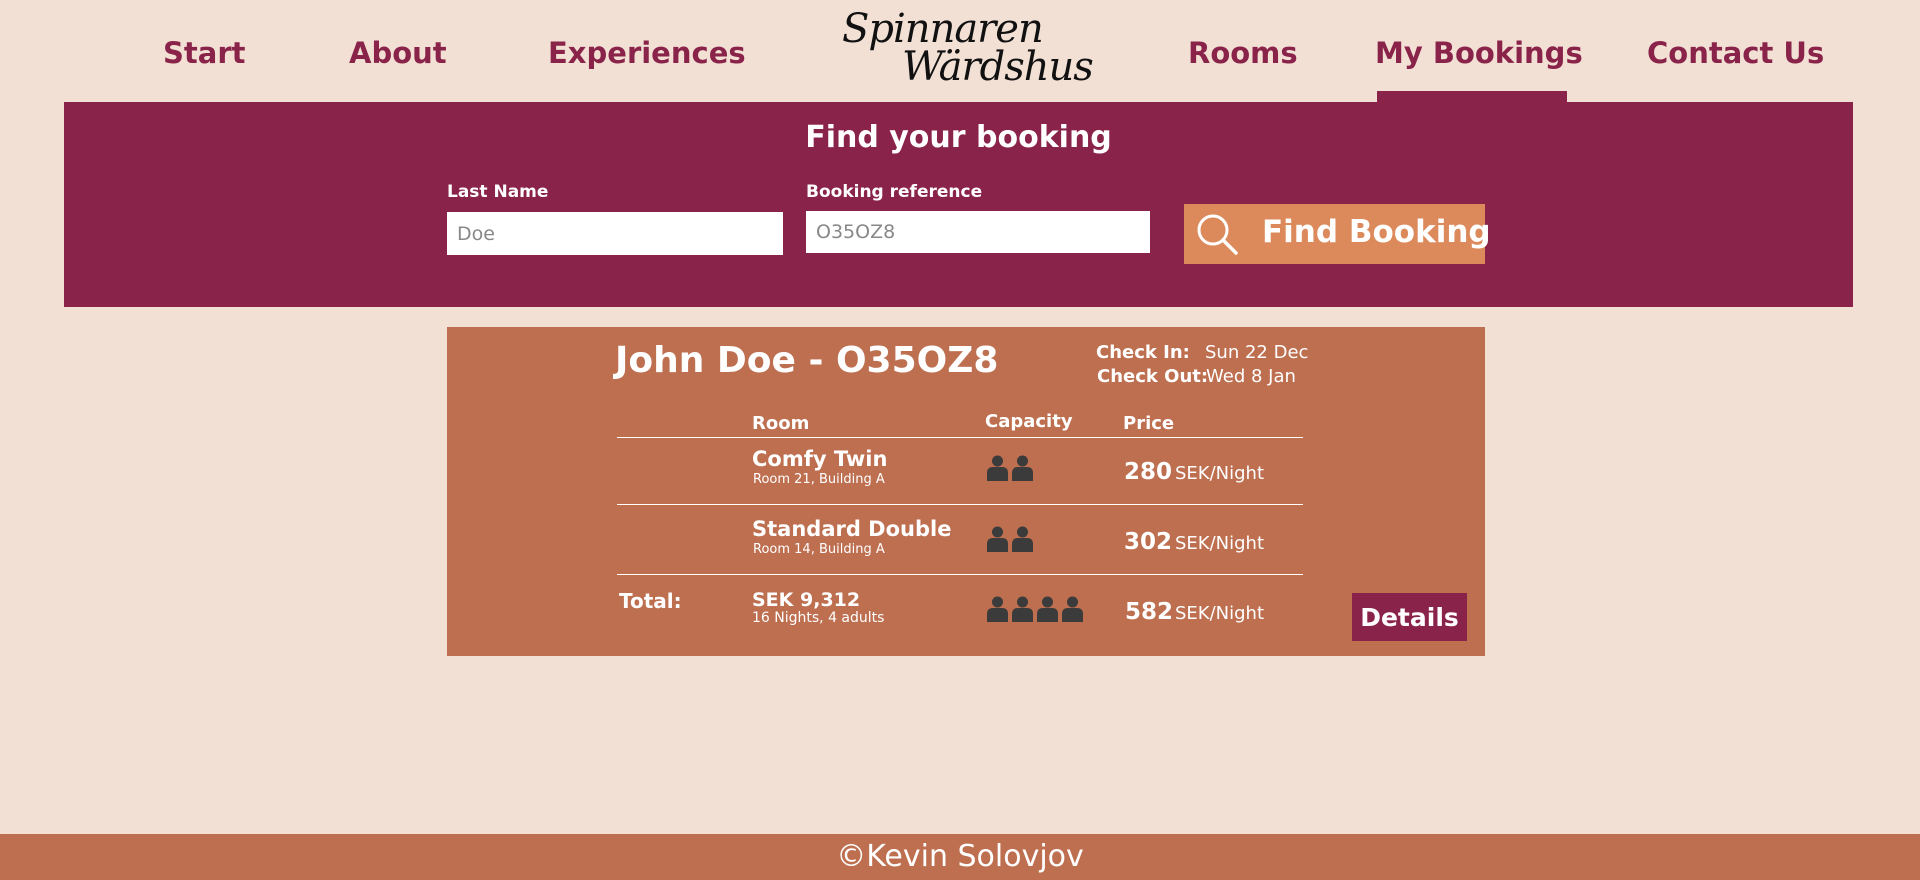 This screenshot has width=1920, height=880. I want to click on booking-reference-input, so click(978, 232).